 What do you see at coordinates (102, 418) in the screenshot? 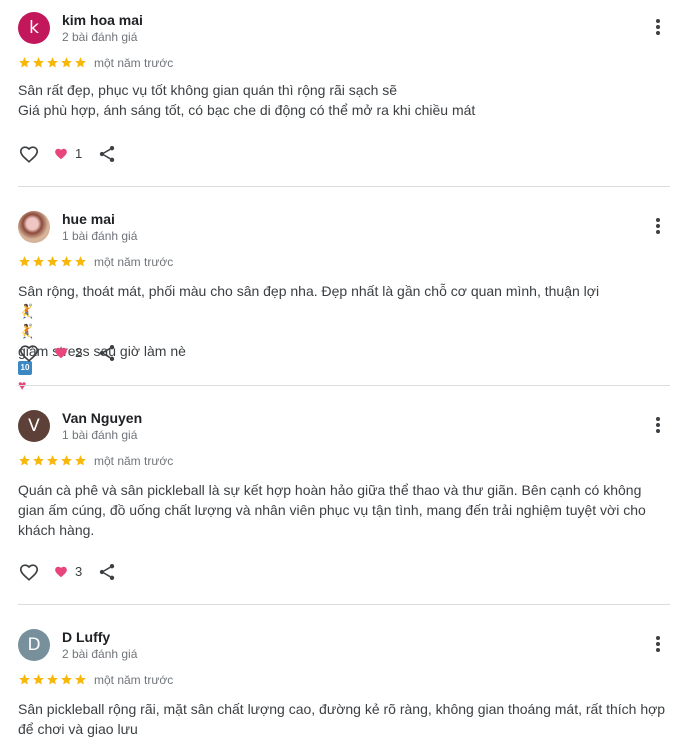
I see `reviewer-name: Van Nguyen` at bounding box center [102, 418].